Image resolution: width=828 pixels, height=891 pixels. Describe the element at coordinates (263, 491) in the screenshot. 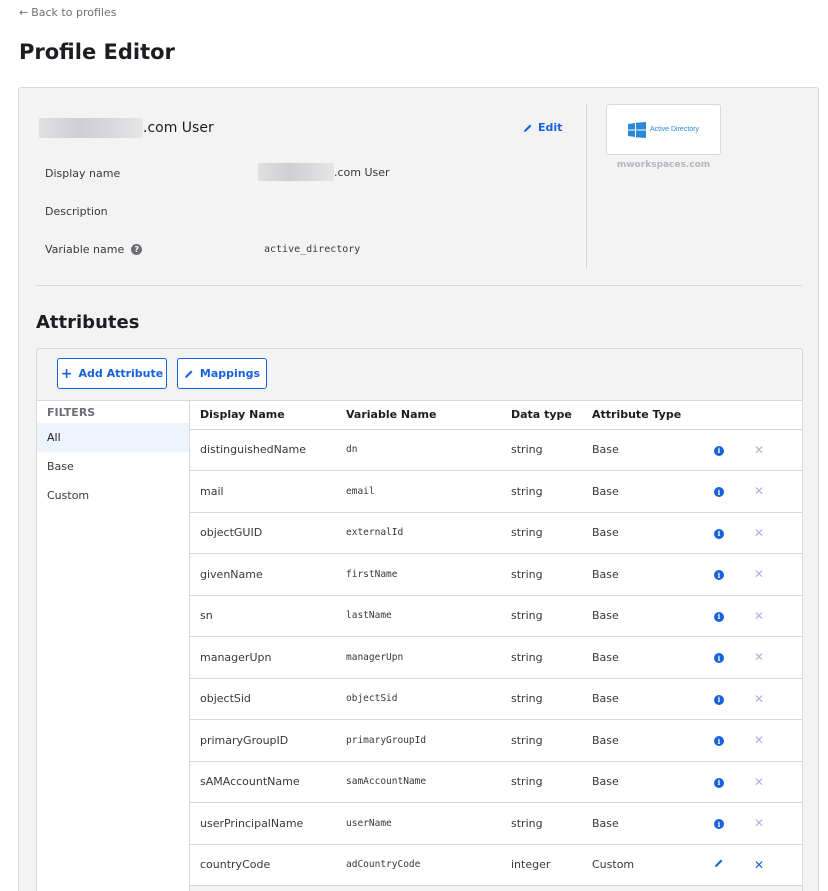

I see `cell-display-name: mail` at that location.